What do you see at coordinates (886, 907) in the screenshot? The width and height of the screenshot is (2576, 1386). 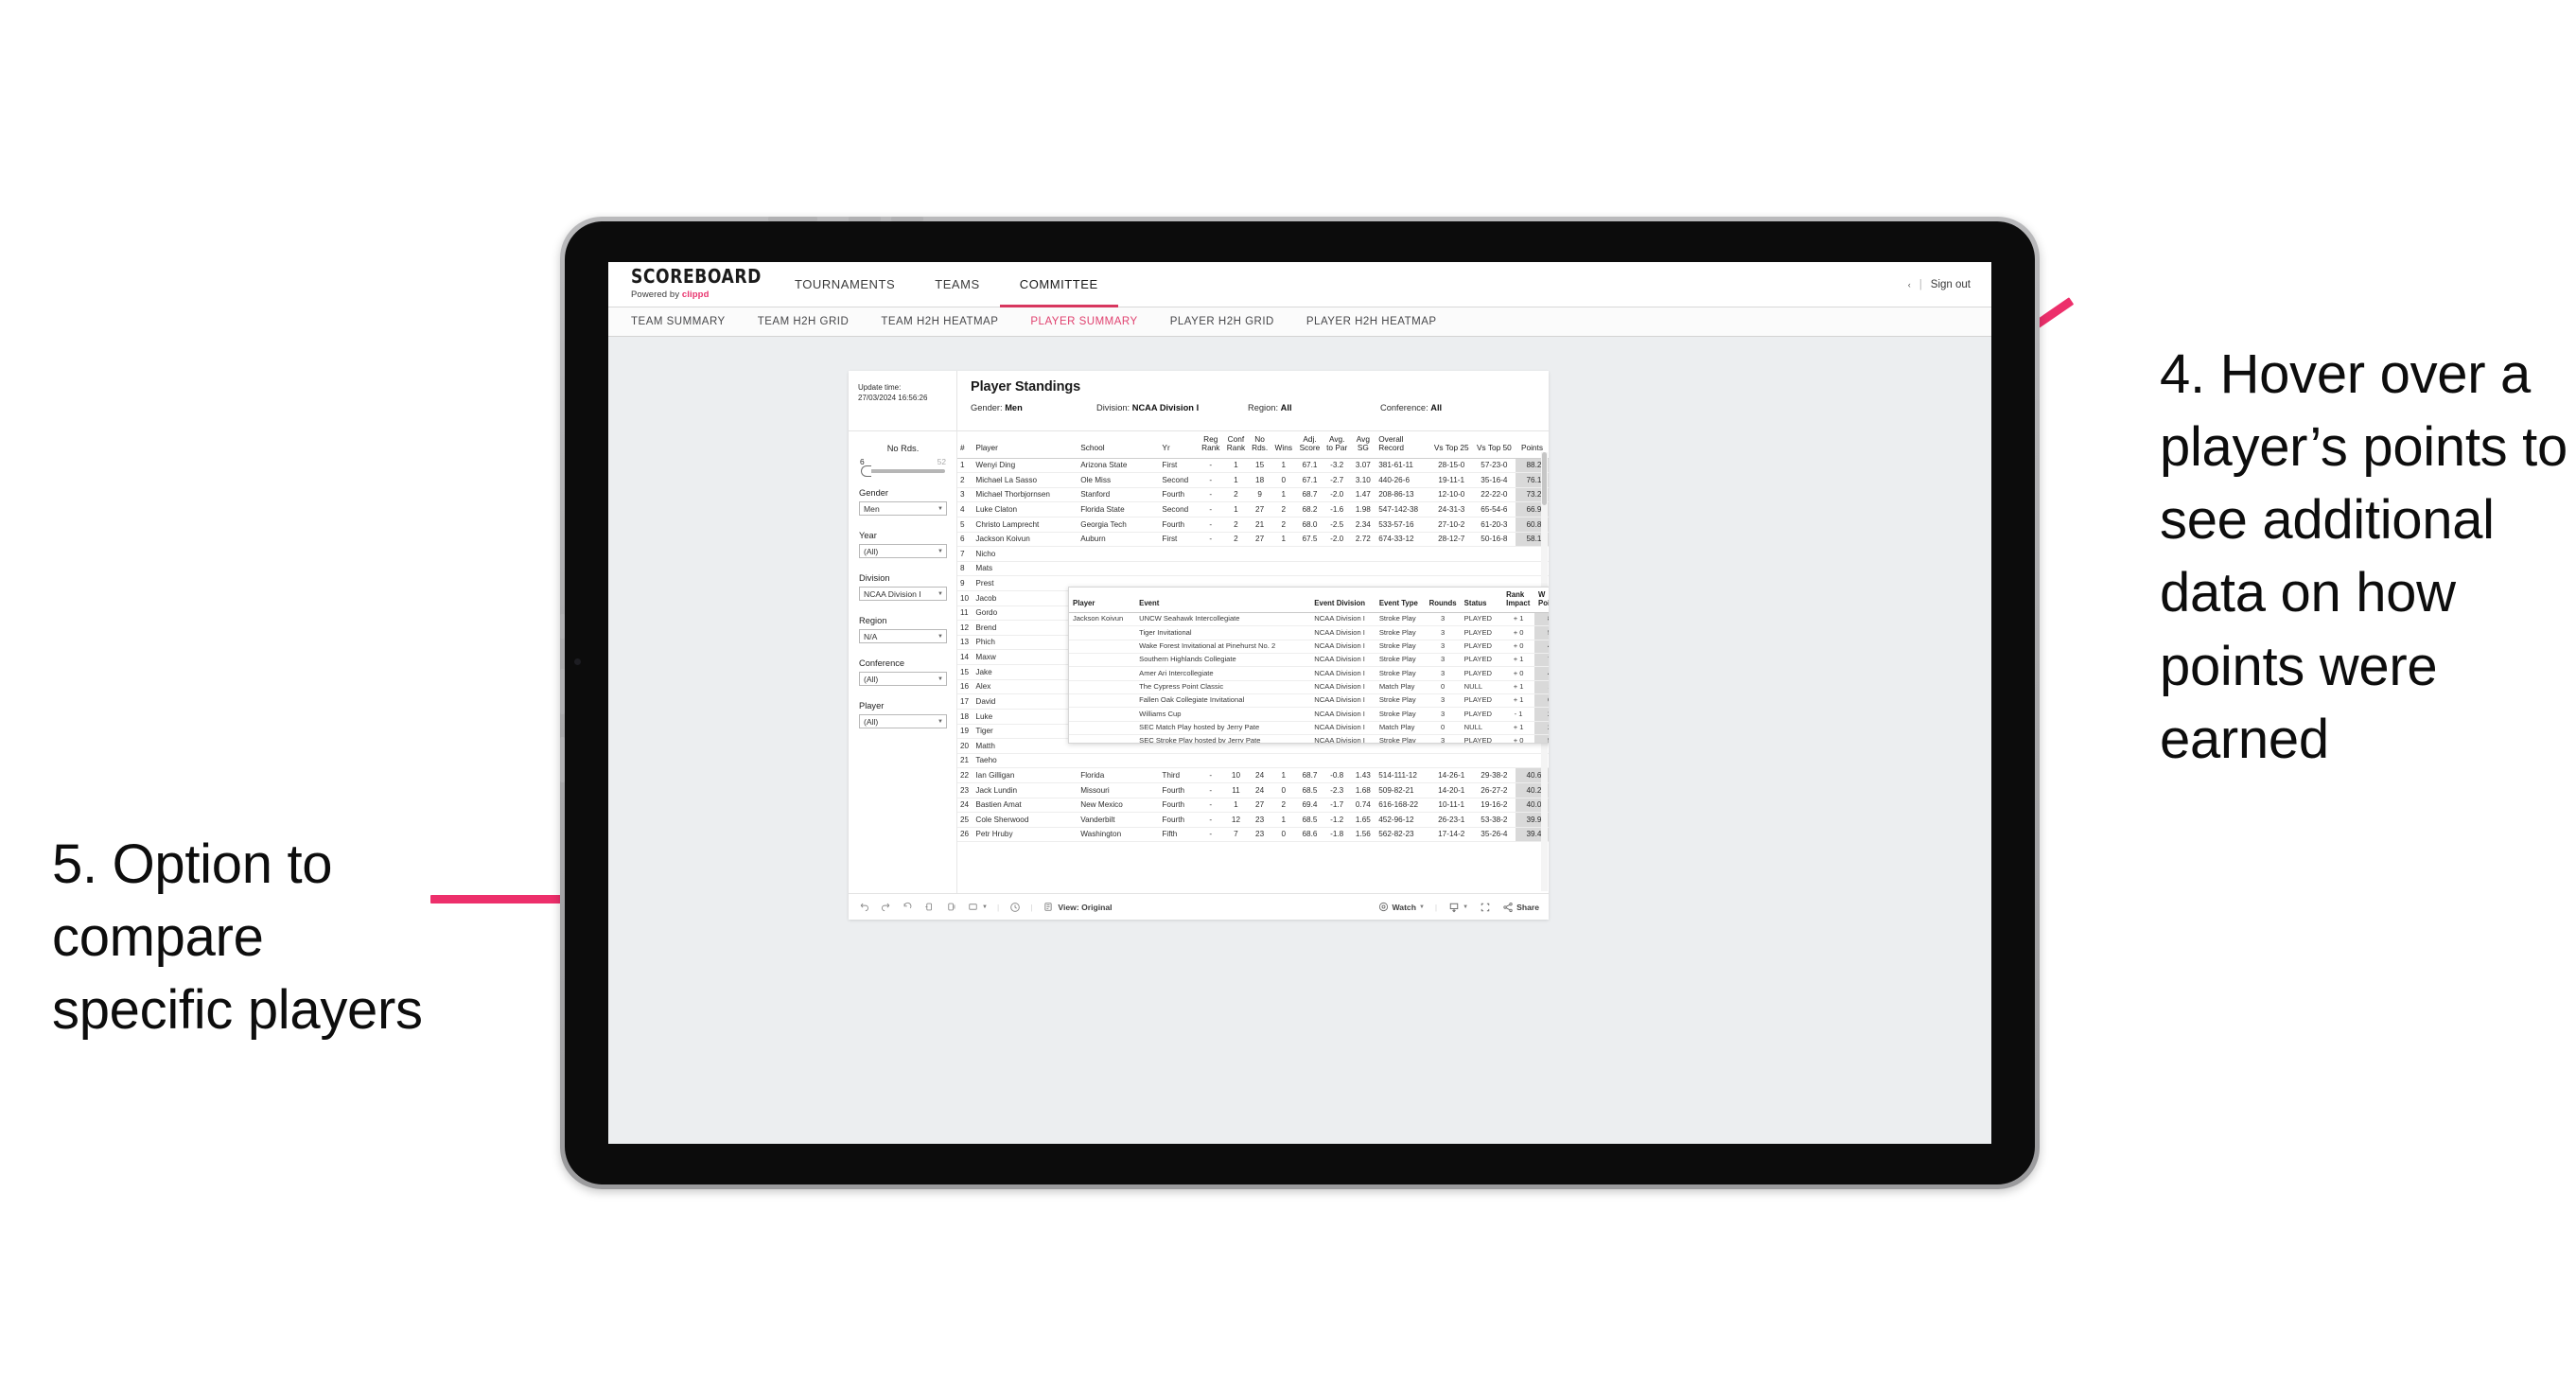 I see `redo-icon` at bounding box center [886, 907].